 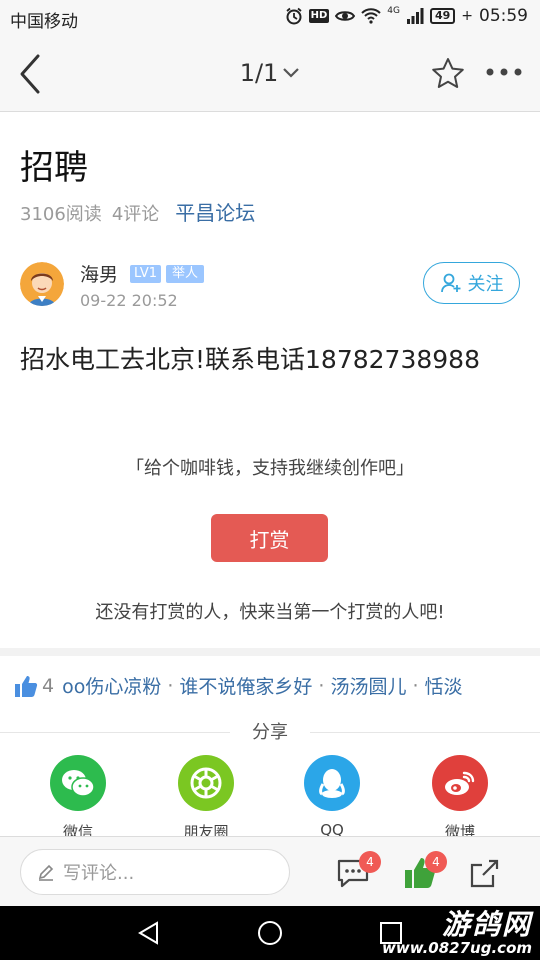 I want to click on like-user: 谁不说俺家乡好, so click(x=245, y=685).